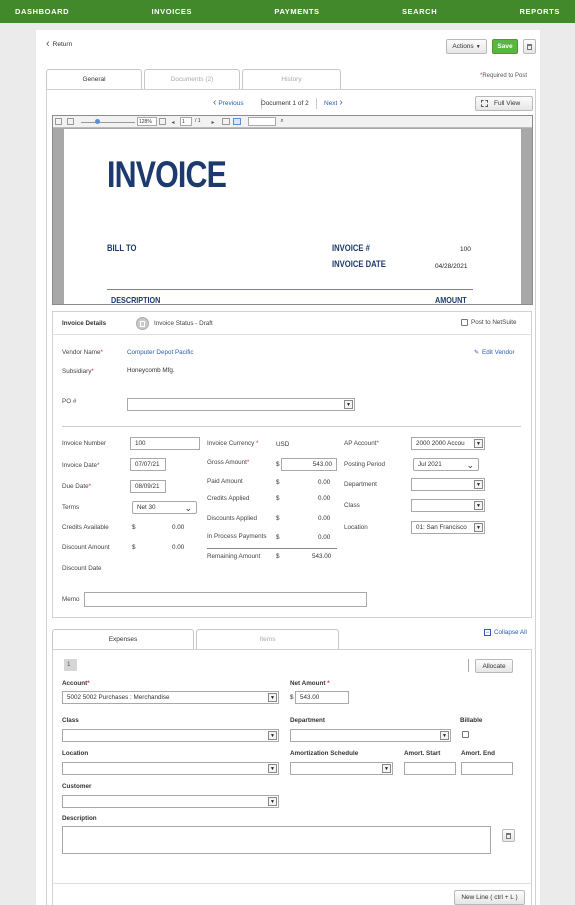 This screenshot has height=905, width=575. What do you see at coordinates (282, 121) in the screenshot?
I see `search-icon: ⌕` at bounding box center [282, 121].